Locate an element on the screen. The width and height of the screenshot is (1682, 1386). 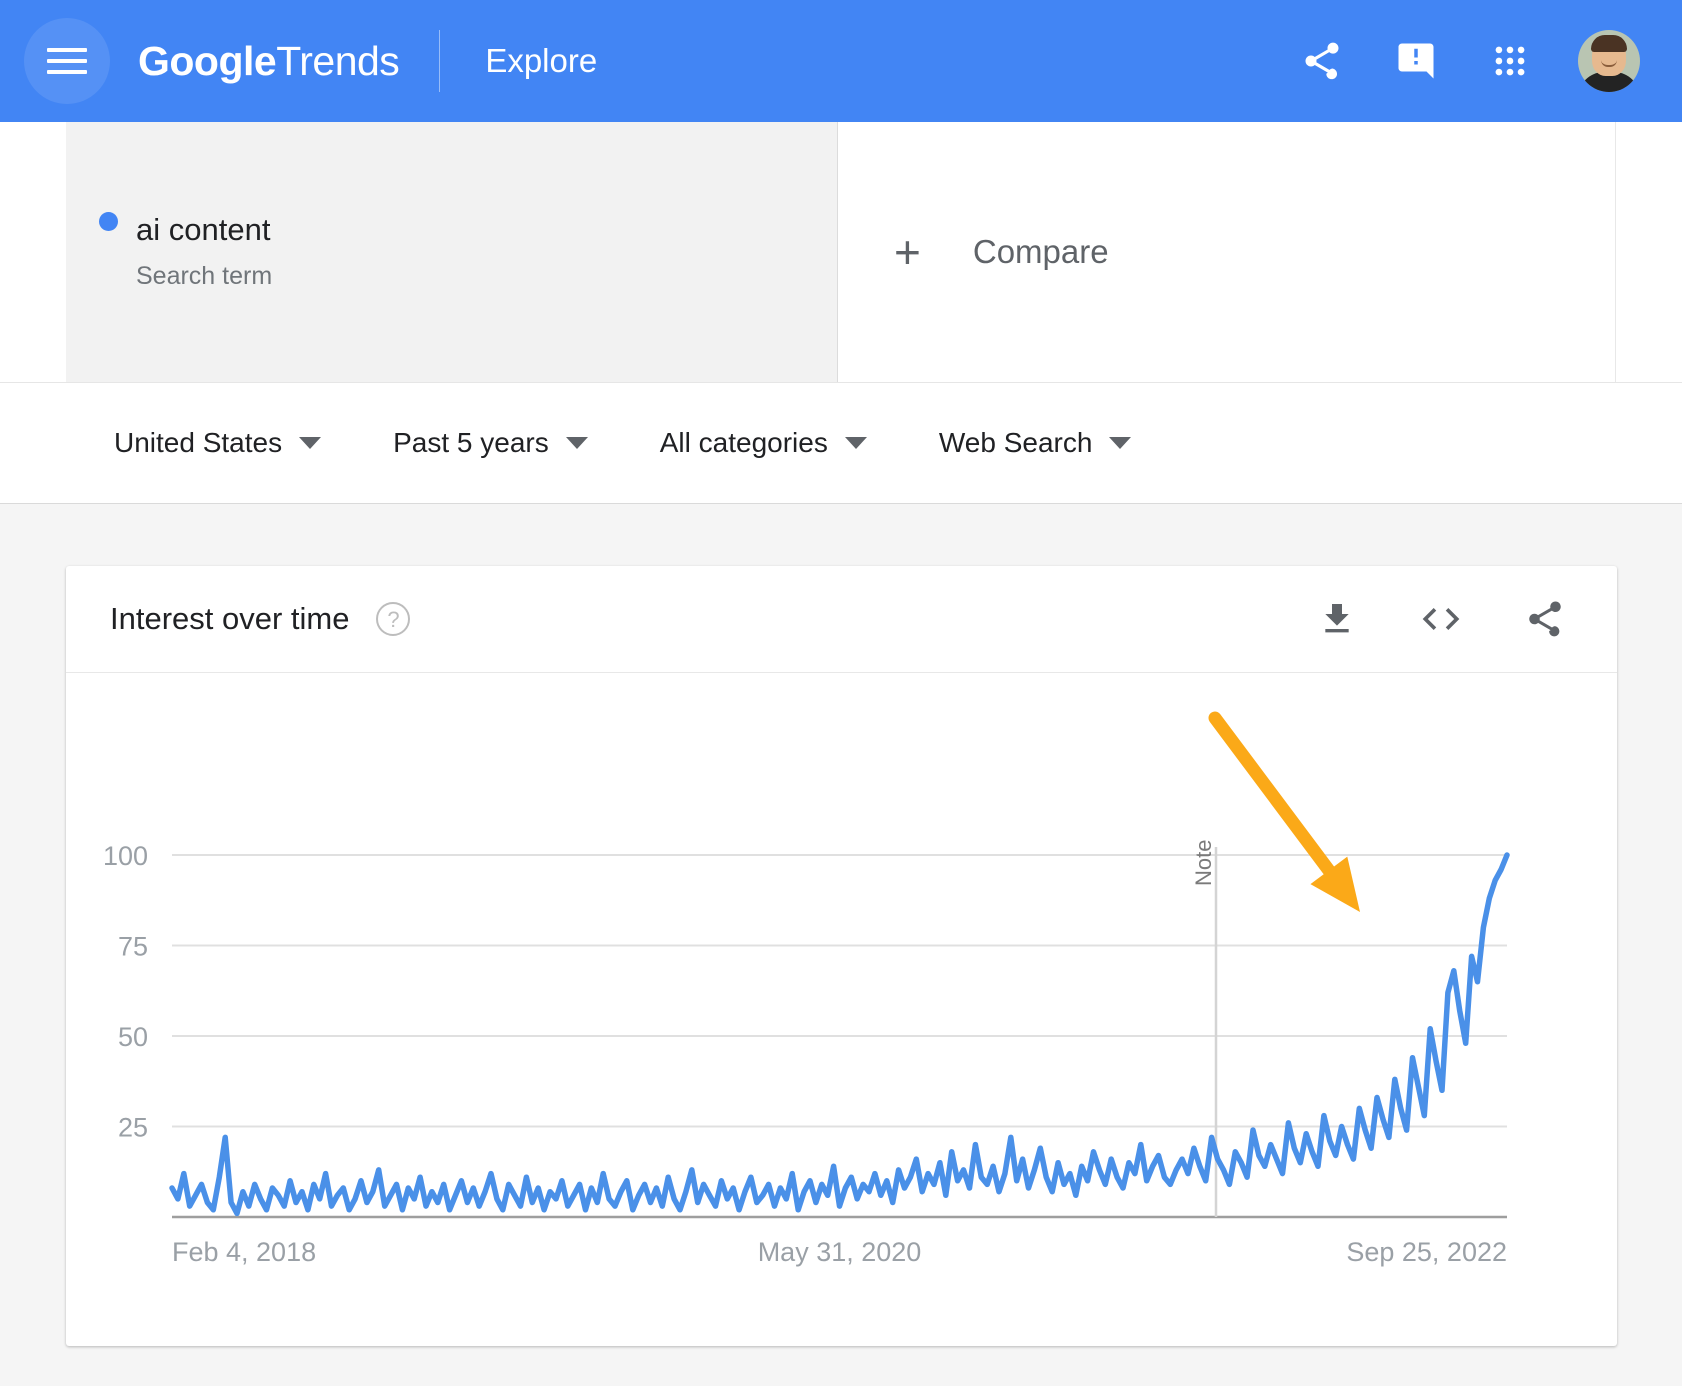
compare-label: Compare is located at coordinates (1040, 251).